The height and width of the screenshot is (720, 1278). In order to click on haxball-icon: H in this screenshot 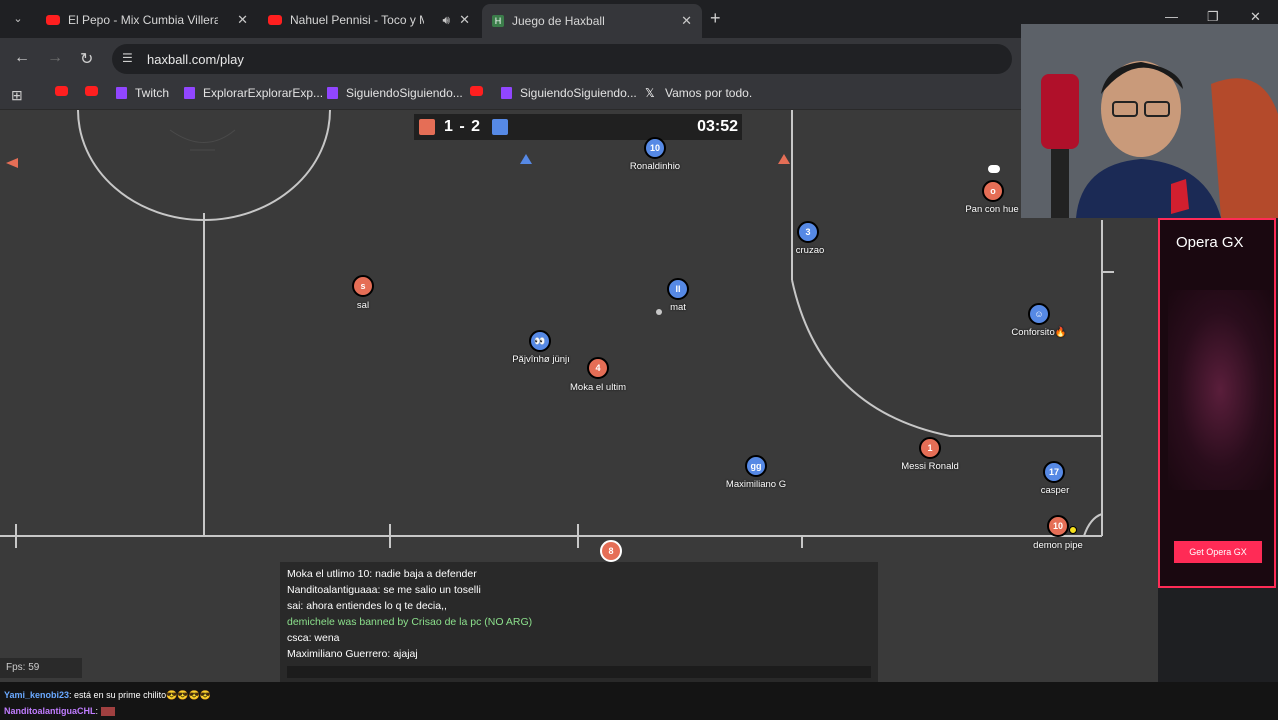, I will do `click(498, 21)`.